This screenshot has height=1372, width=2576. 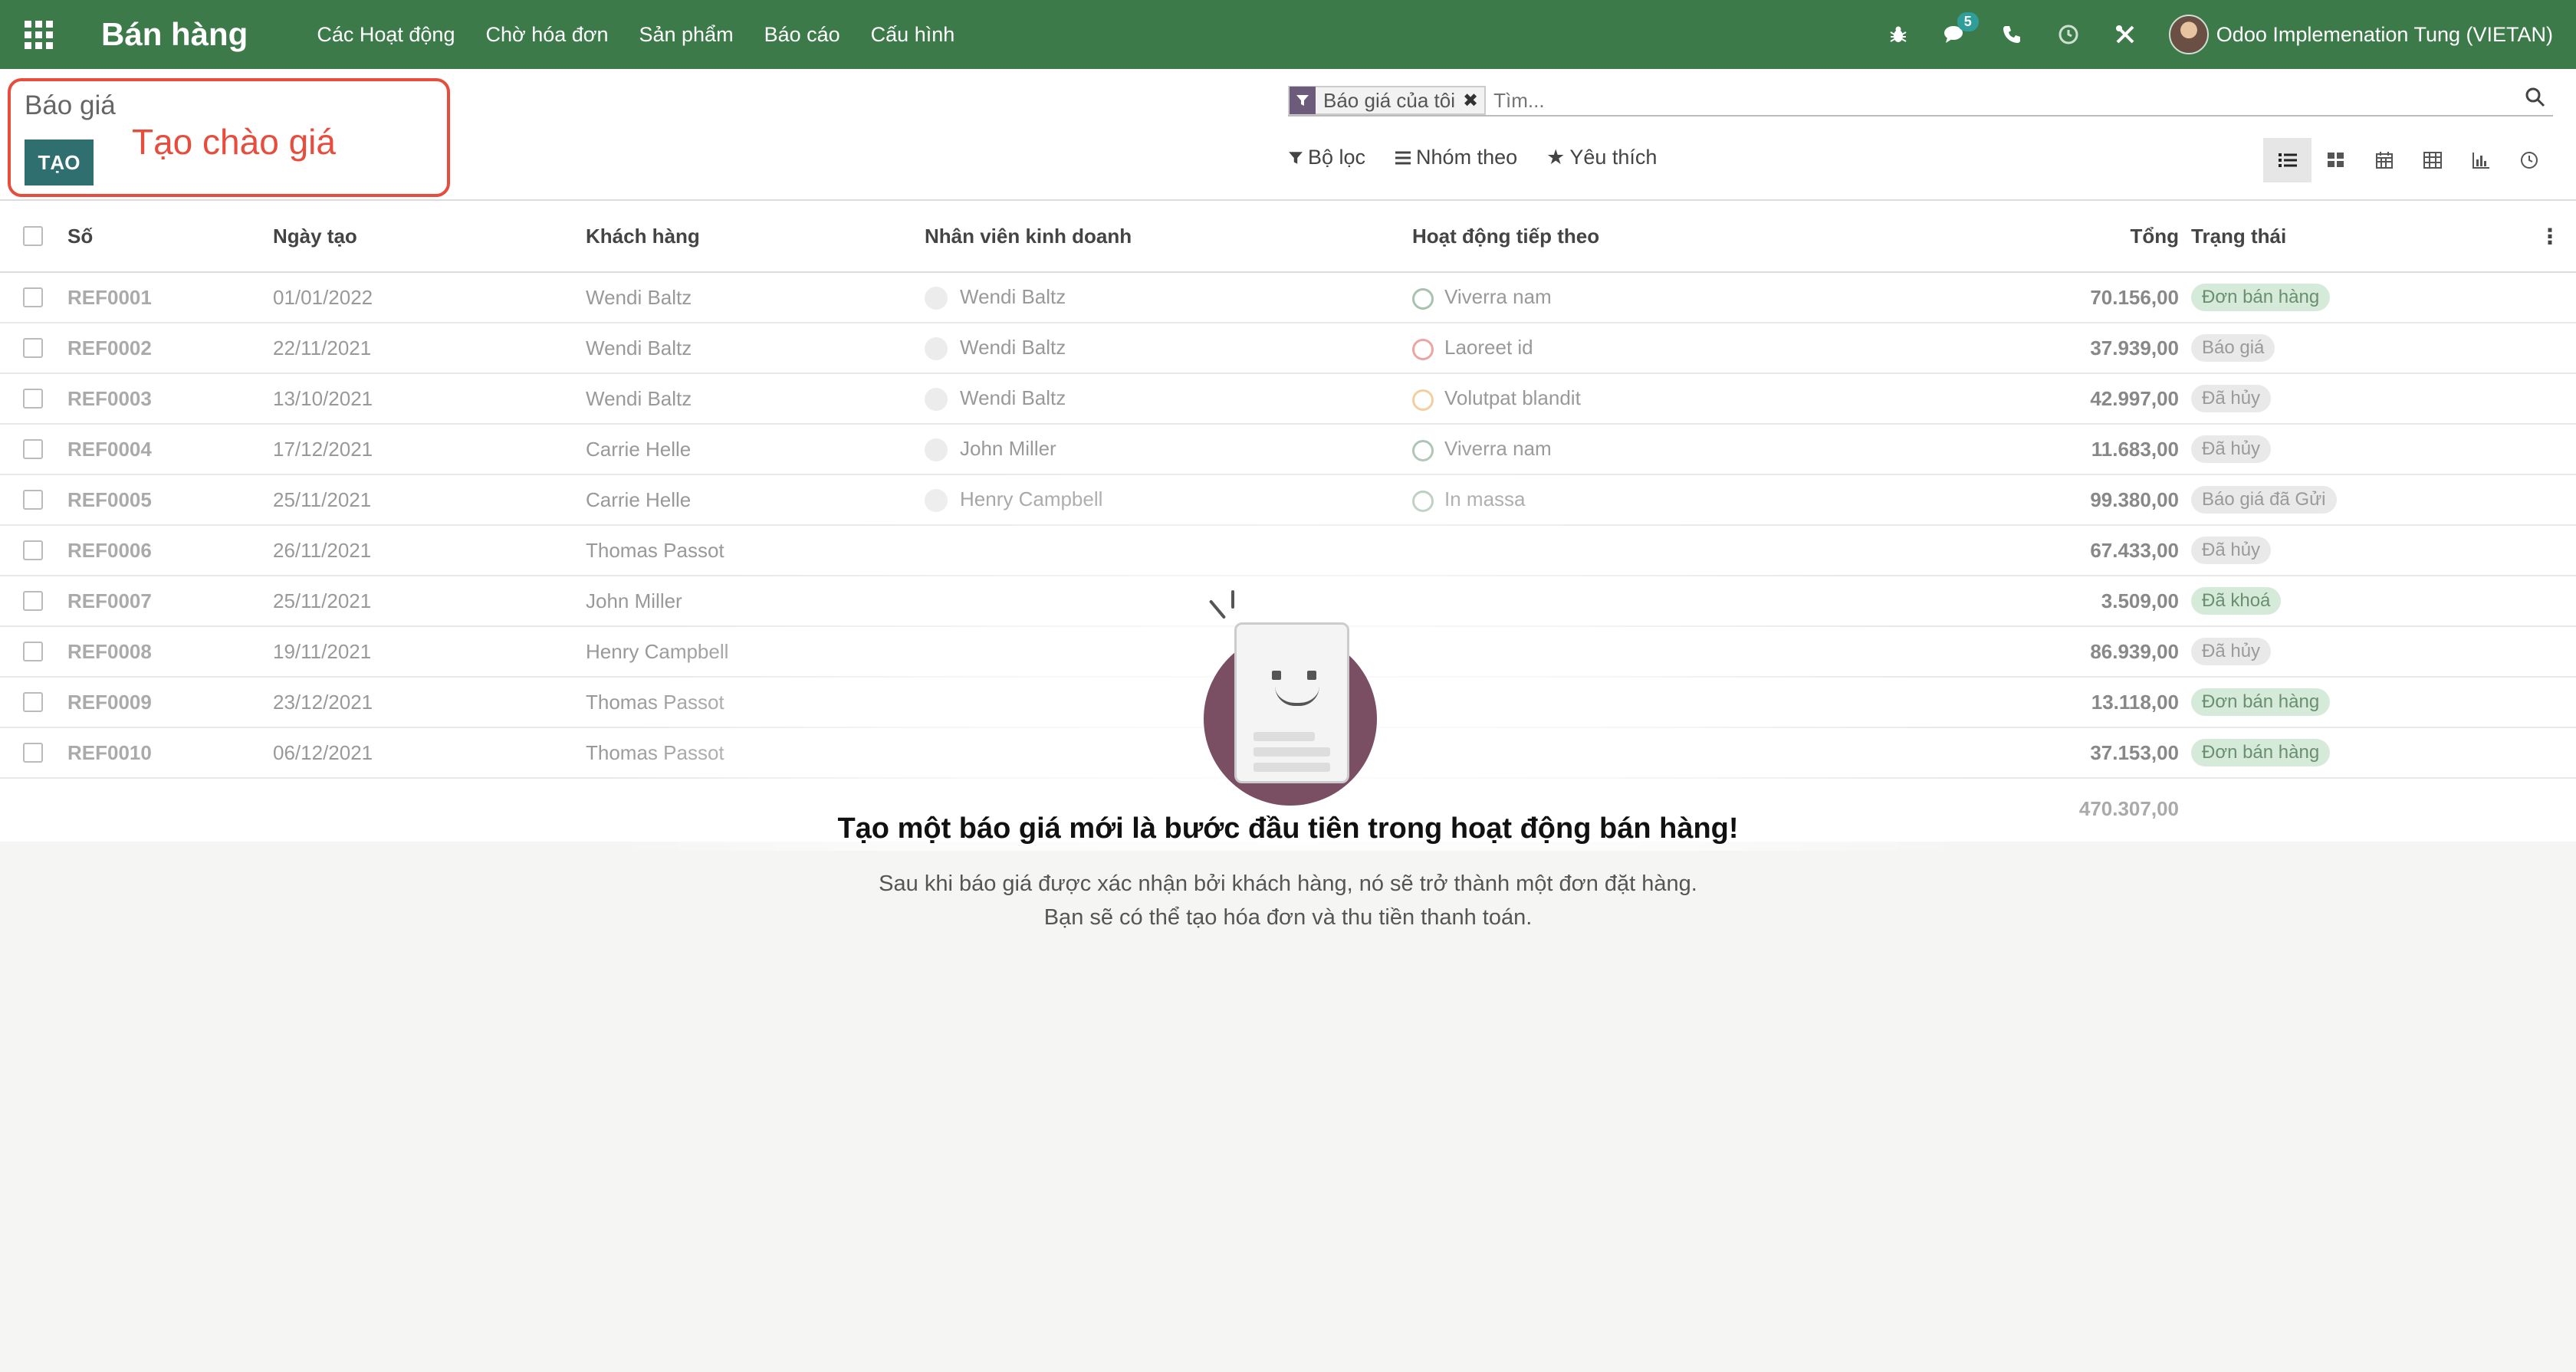 I want to click on row-activity: In massa, so click(x=1469, y=499).